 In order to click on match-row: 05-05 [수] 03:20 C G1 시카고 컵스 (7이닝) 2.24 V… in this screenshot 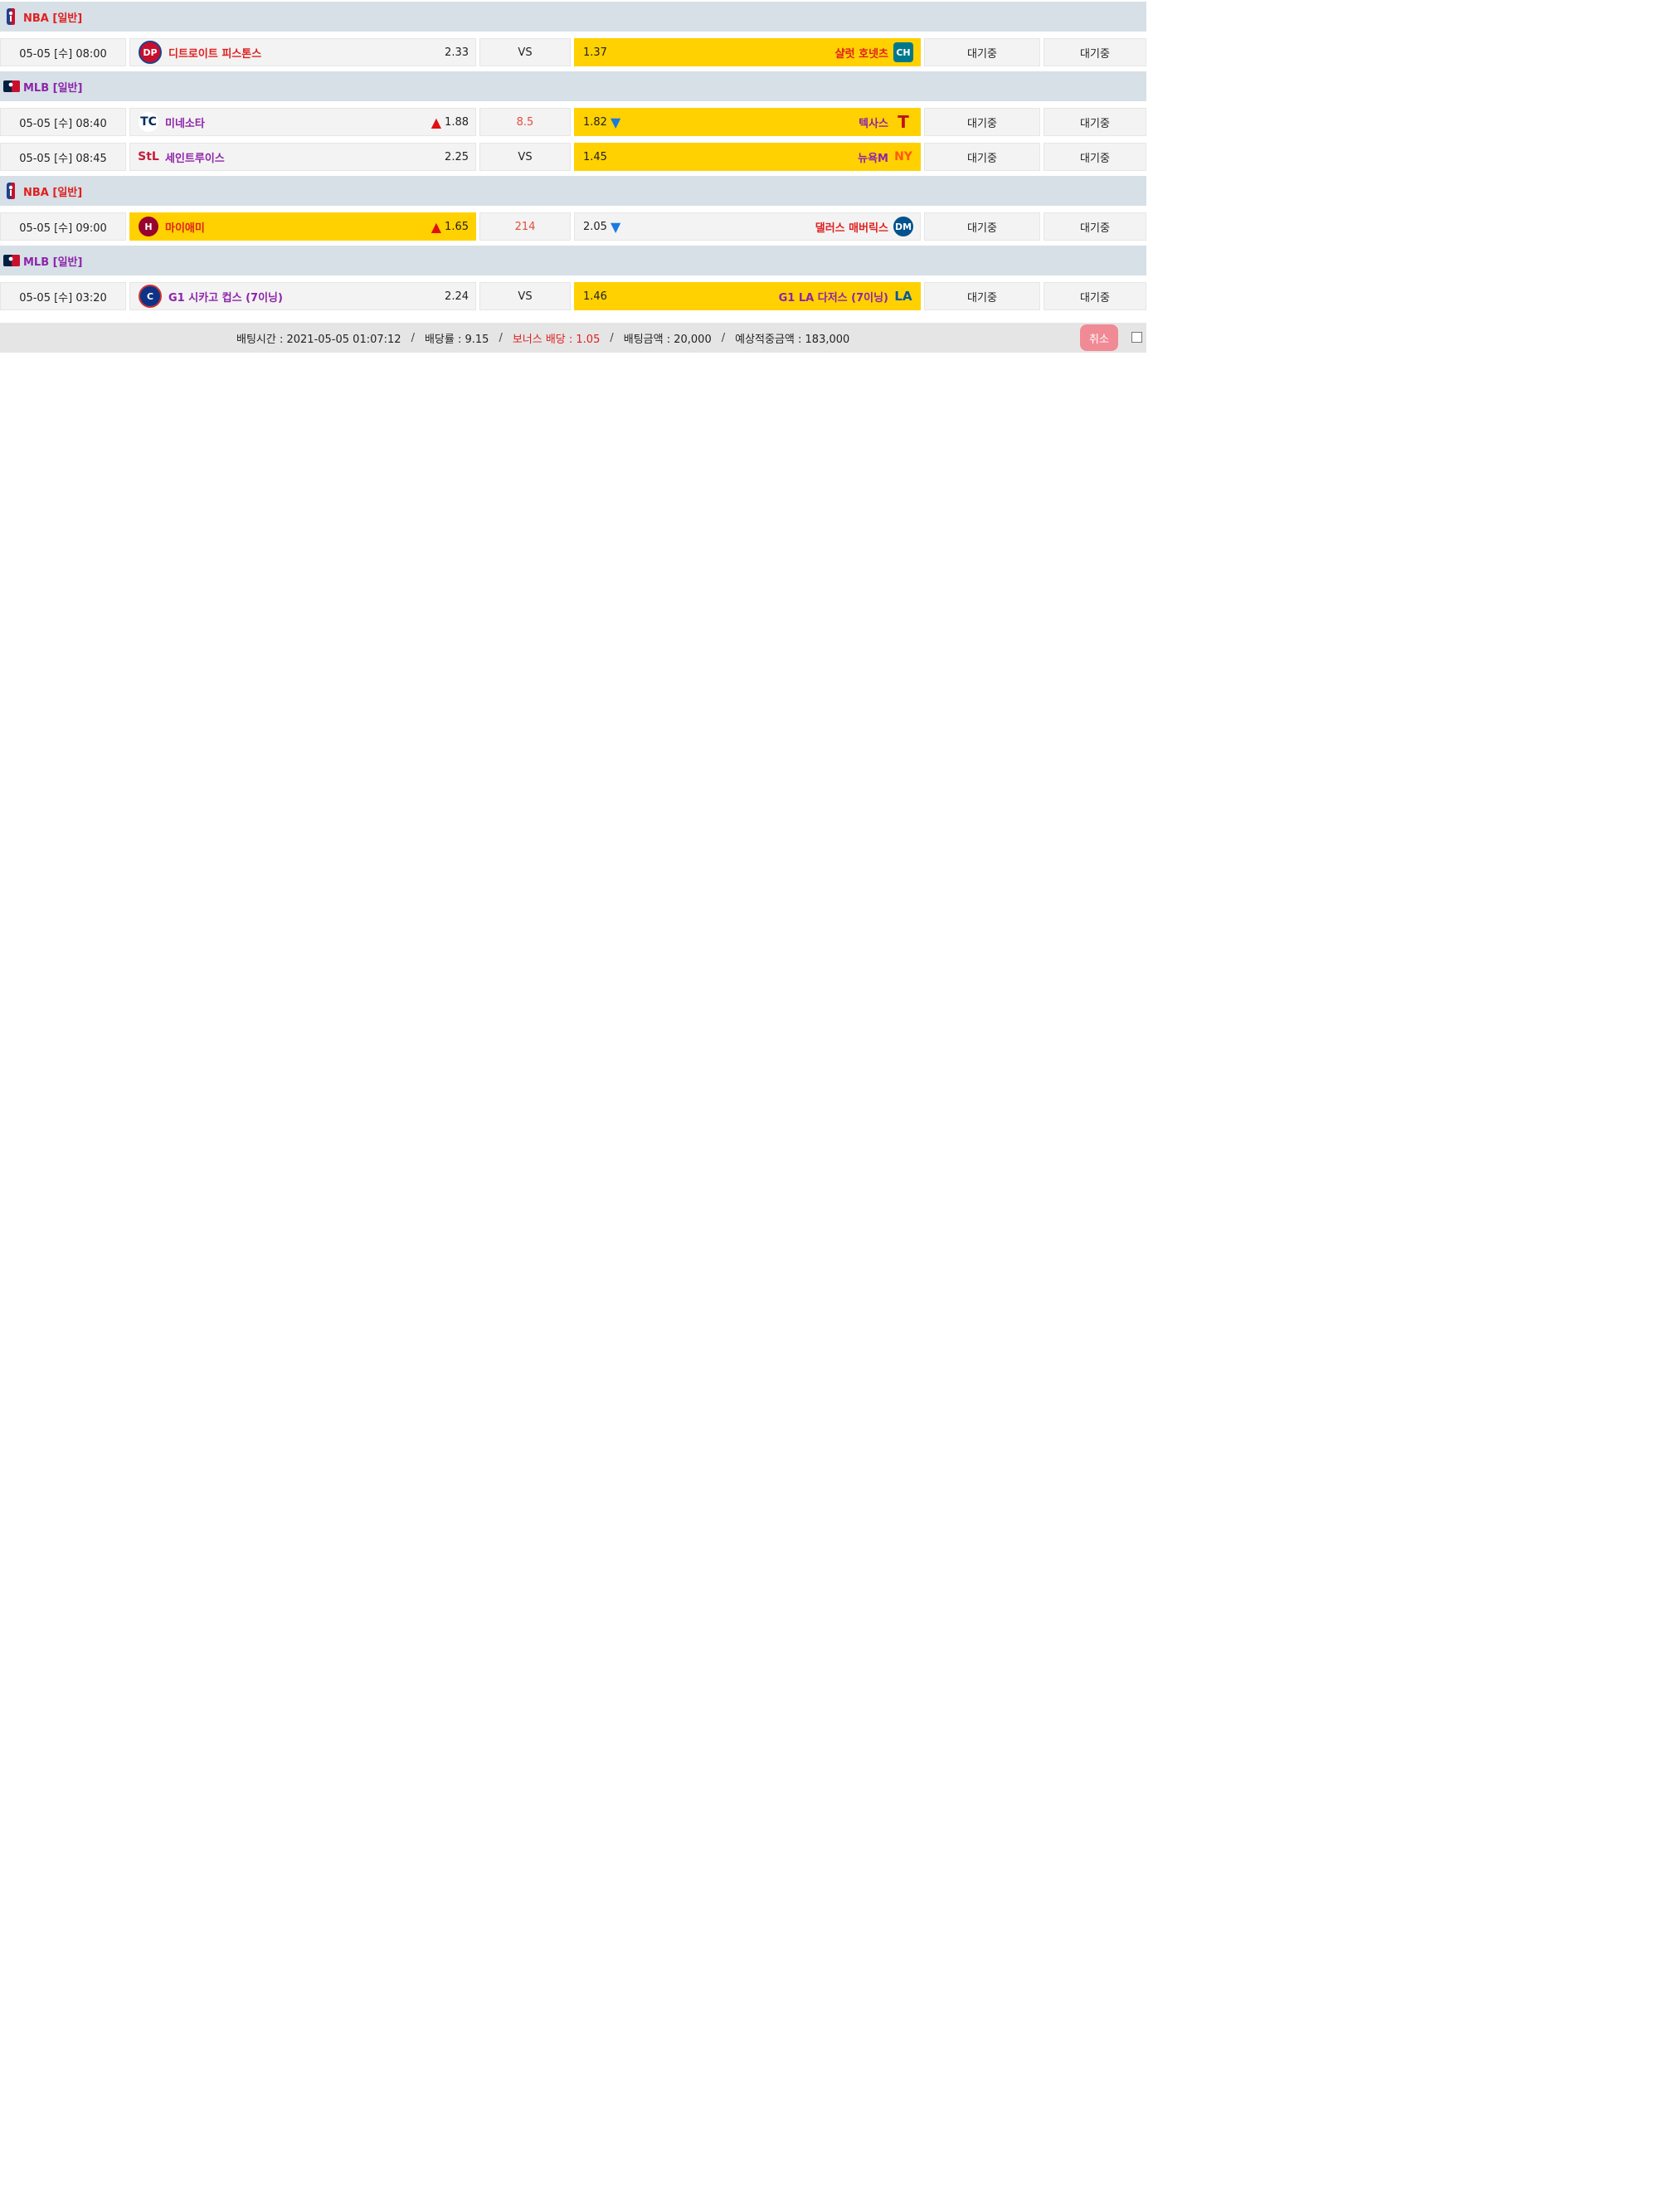, I will do `click(573, 296)`.